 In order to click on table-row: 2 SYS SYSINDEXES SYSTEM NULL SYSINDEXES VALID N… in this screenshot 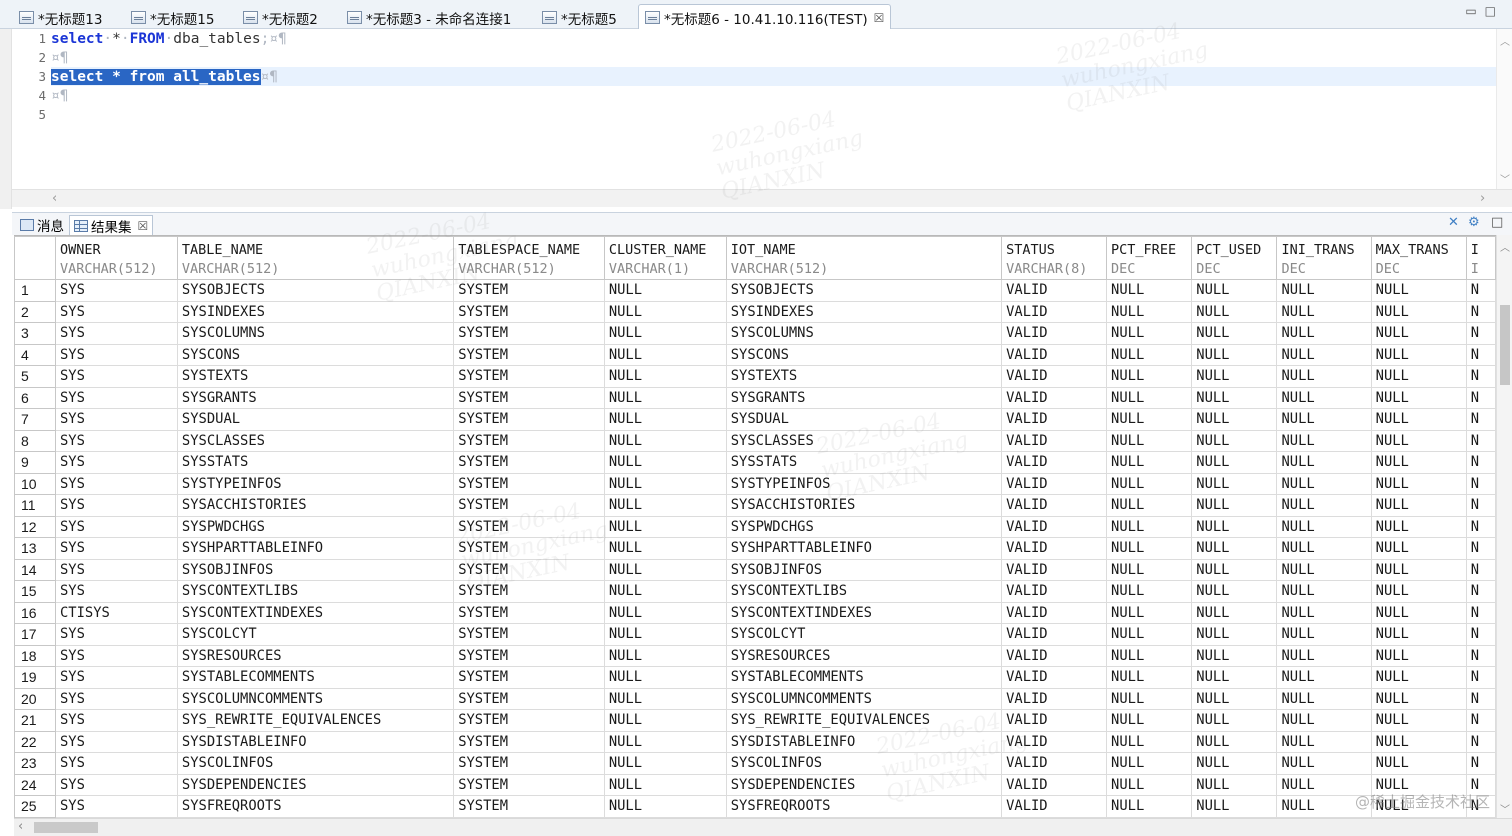, I will do `click(755, 311)`.